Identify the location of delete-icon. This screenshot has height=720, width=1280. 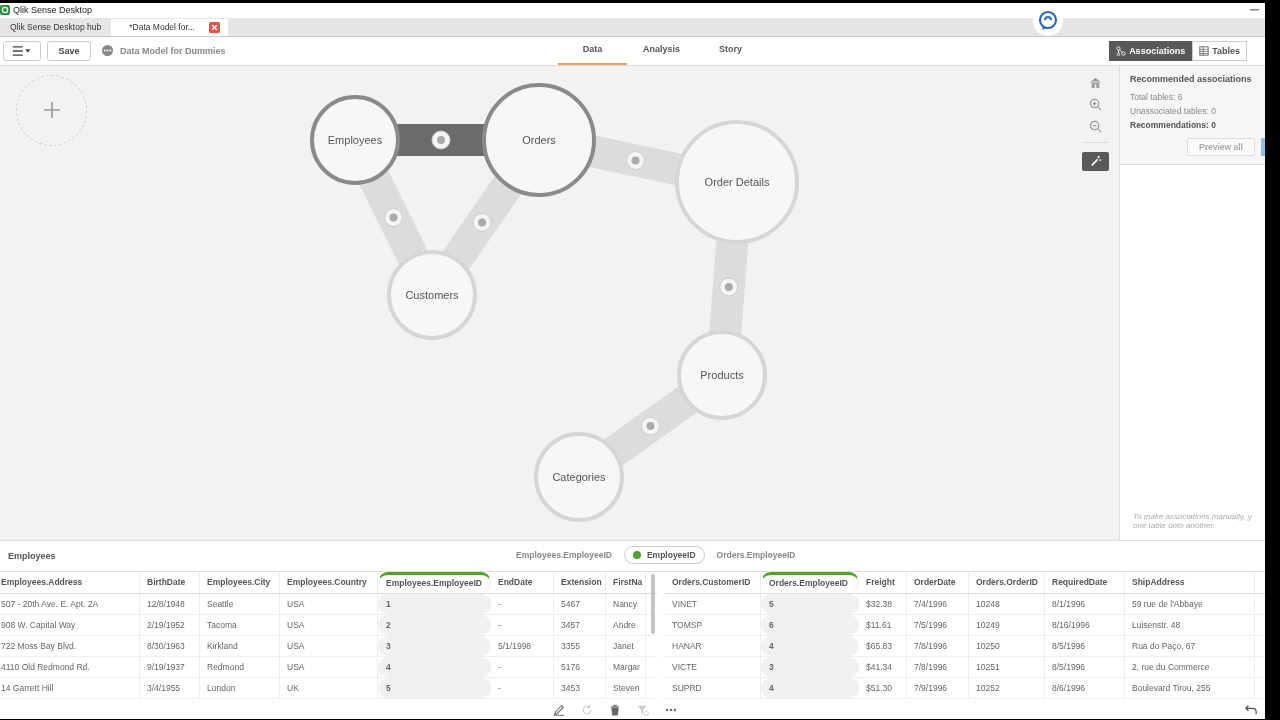
(614, 710).